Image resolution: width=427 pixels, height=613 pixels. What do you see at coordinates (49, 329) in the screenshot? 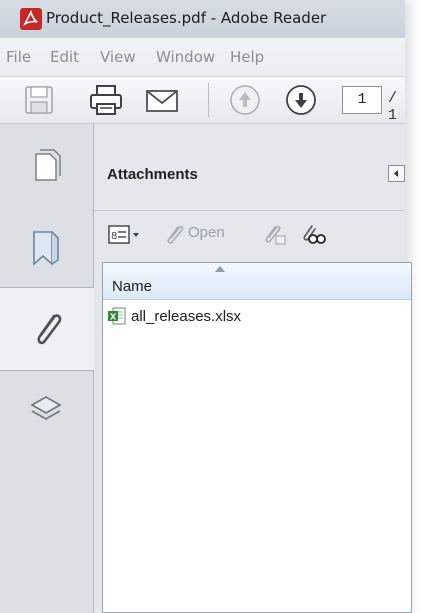
I see `attachments-icon` at bounding box center [49, 329].